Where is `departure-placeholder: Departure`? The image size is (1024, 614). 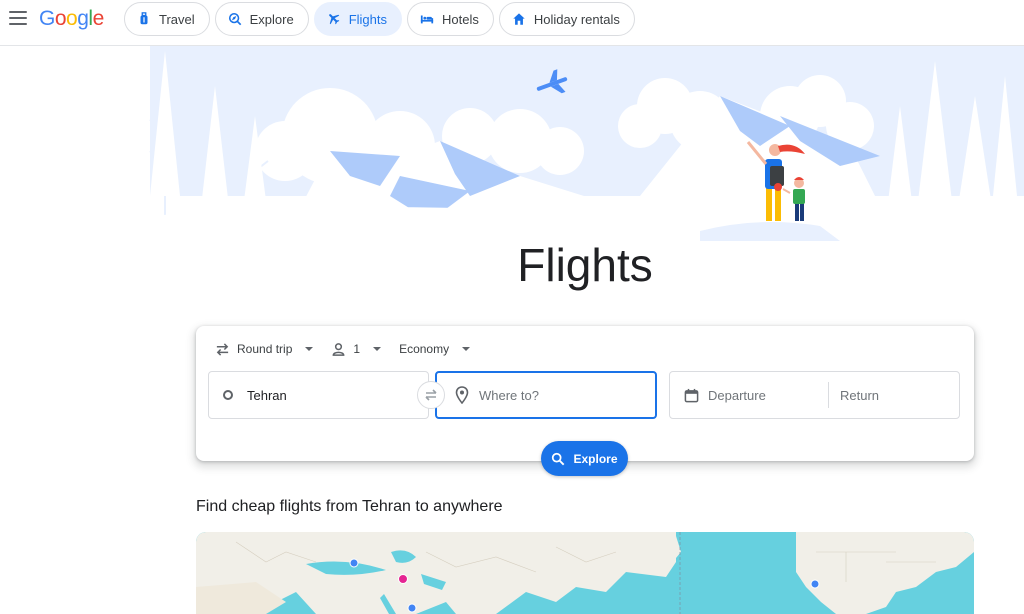
departure-placeholder: Departure is located at coordinates (737, 395).